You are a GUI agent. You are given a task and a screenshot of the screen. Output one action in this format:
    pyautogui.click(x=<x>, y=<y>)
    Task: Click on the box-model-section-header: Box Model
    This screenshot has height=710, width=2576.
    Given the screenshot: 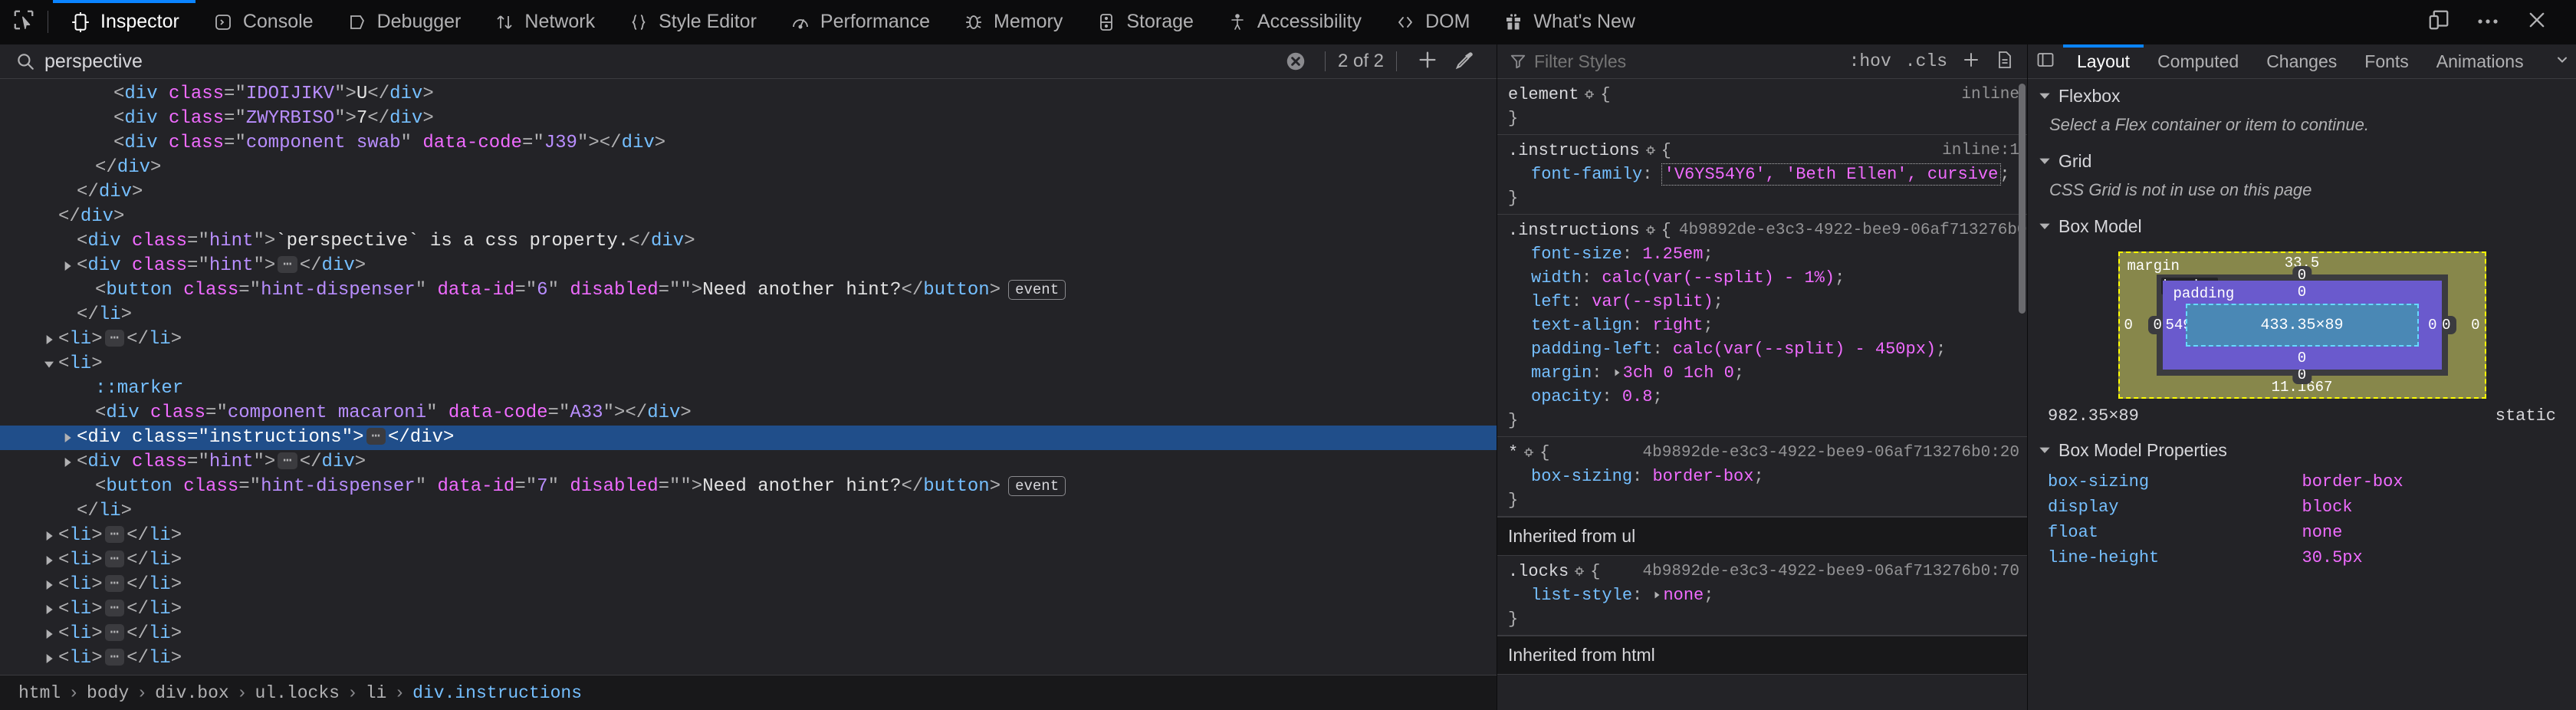 What is the action you would take?
    pyautogui.click(x=2302, y=226)
    